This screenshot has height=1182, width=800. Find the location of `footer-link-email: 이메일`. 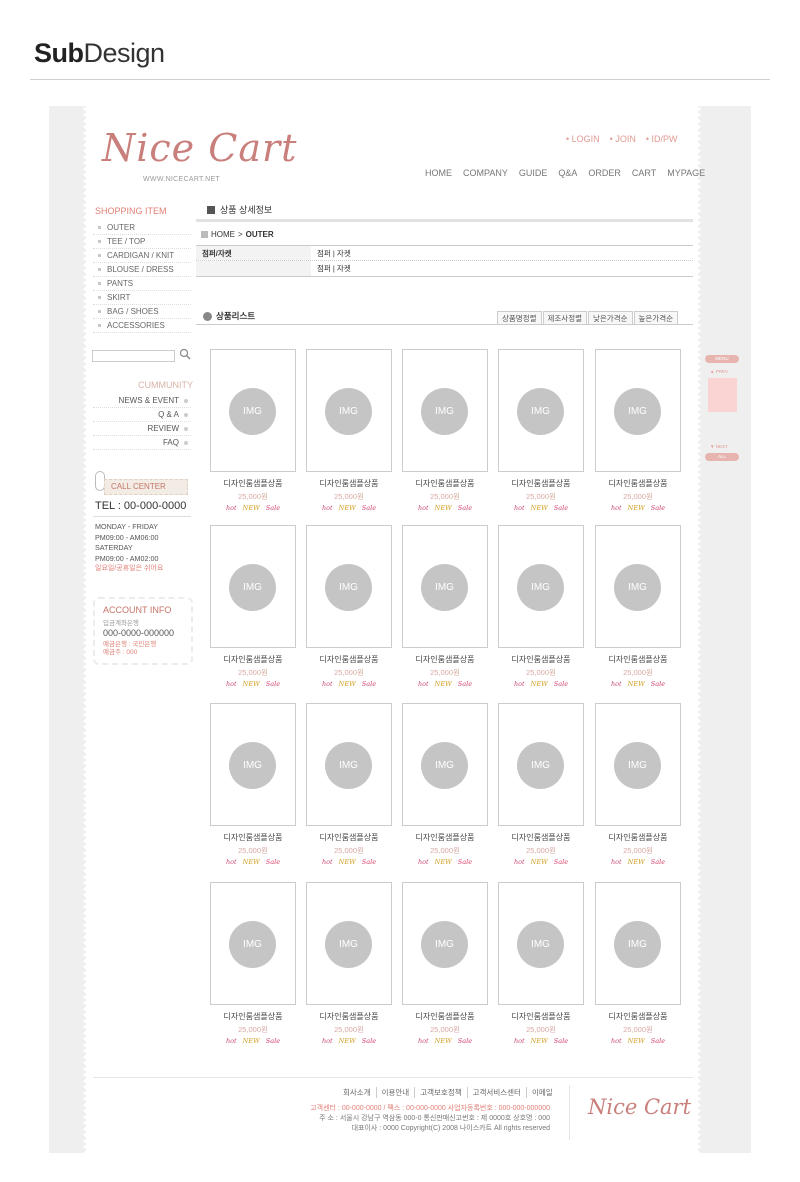

footer-link-email: 이메일 is located at coordinates (541, 1092).